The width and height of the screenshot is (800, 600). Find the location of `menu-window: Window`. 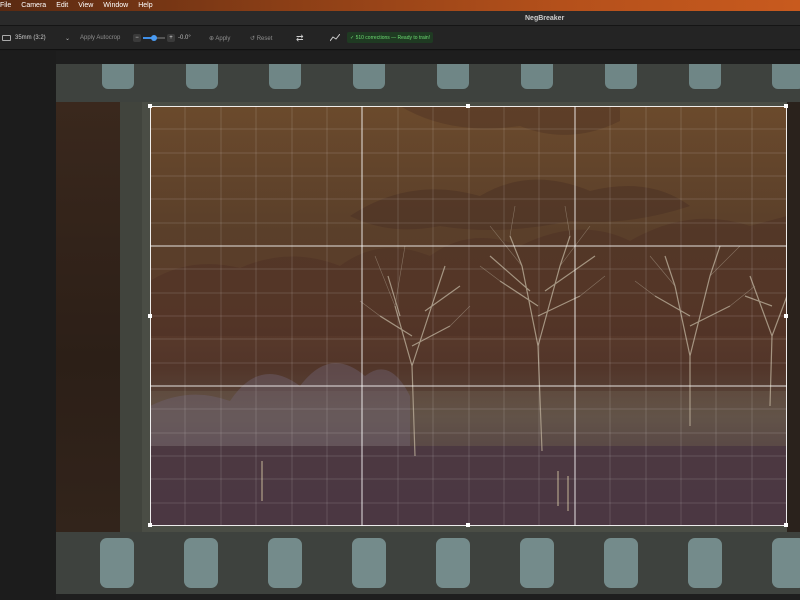

menu-window: Window is located at coordinates (115, 5).